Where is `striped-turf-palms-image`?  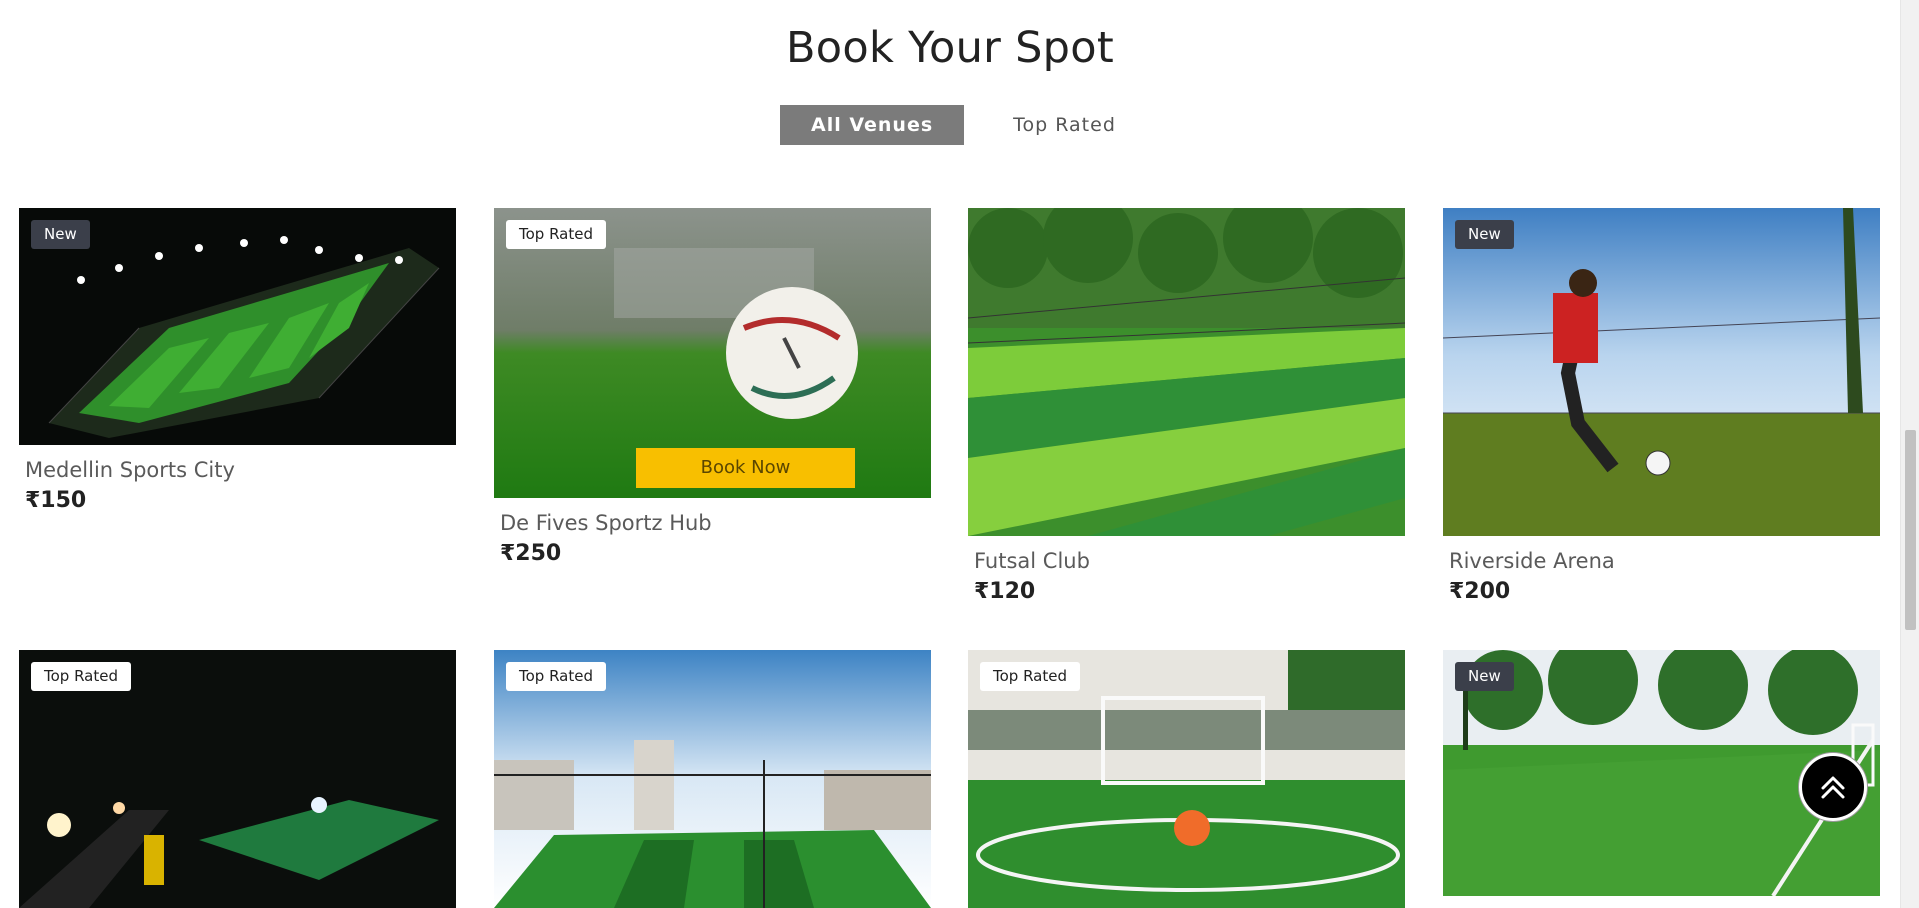 striped-turf-palms-image is located at coordinates (1186, 372).